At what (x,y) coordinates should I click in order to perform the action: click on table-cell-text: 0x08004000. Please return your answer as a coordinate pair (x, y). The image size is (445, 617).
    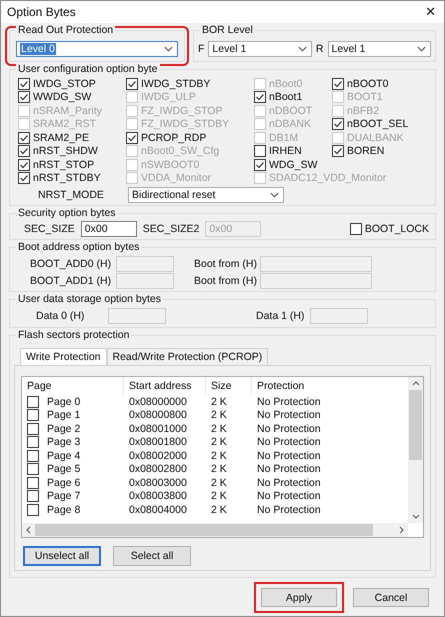
    Looking at the image, I should click on (158, 510).